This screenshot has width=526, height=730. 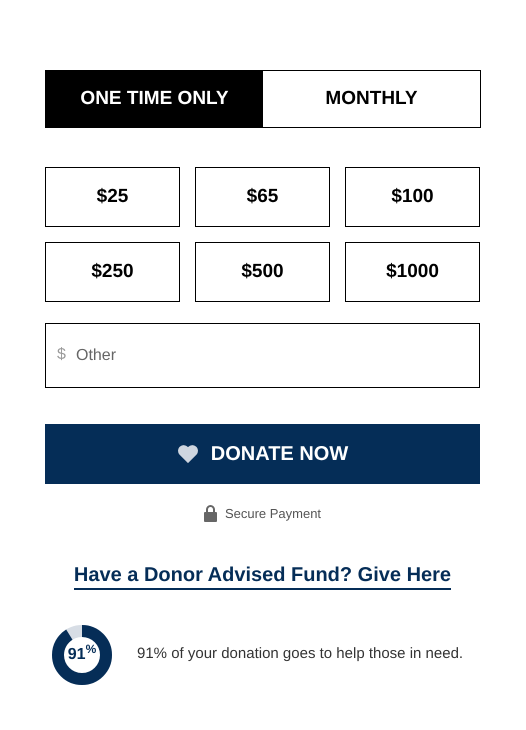 I want to click on amount-button: $65, so click(x=262, y=197).